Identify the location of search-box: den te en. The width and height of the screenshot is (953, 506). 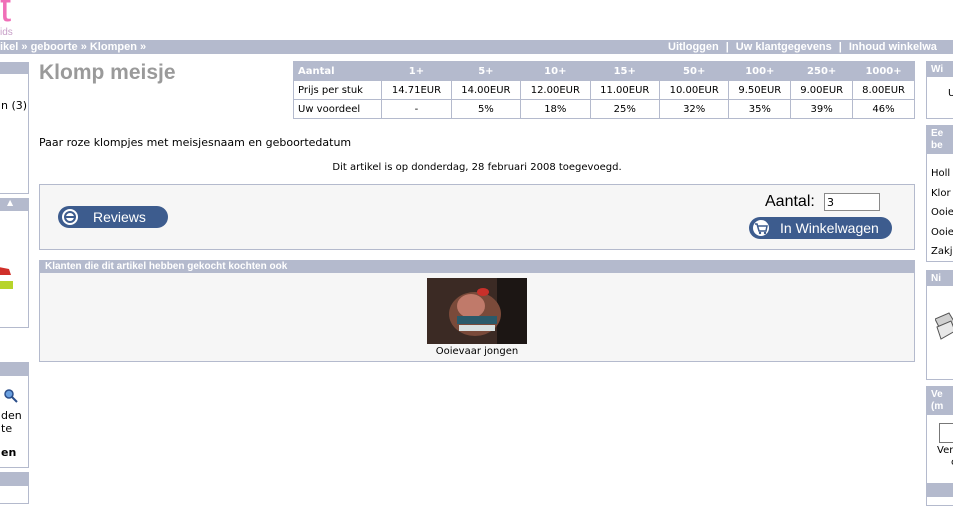
(14, 415).